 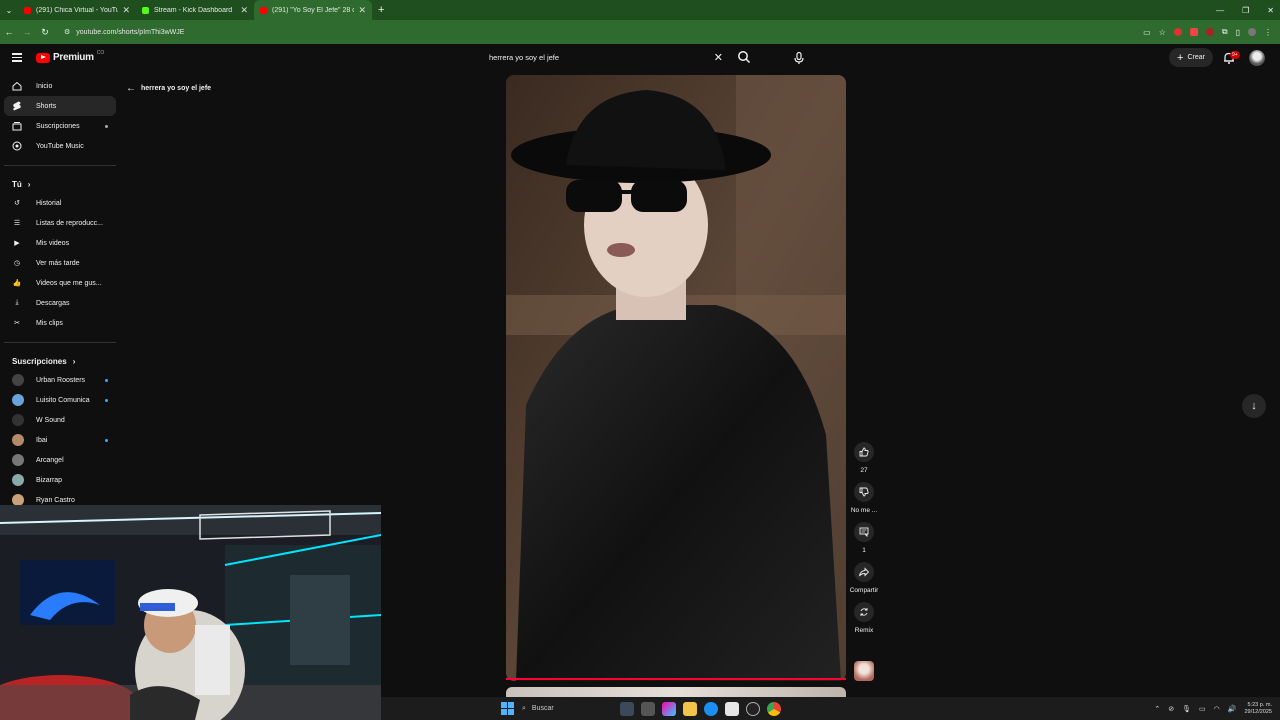 What do you see at coordinates (77, 10) in the screenshot?
I see `browser-tab: (291) Chica Virtual - YouTube ✕` at bounding box center [77, 10].